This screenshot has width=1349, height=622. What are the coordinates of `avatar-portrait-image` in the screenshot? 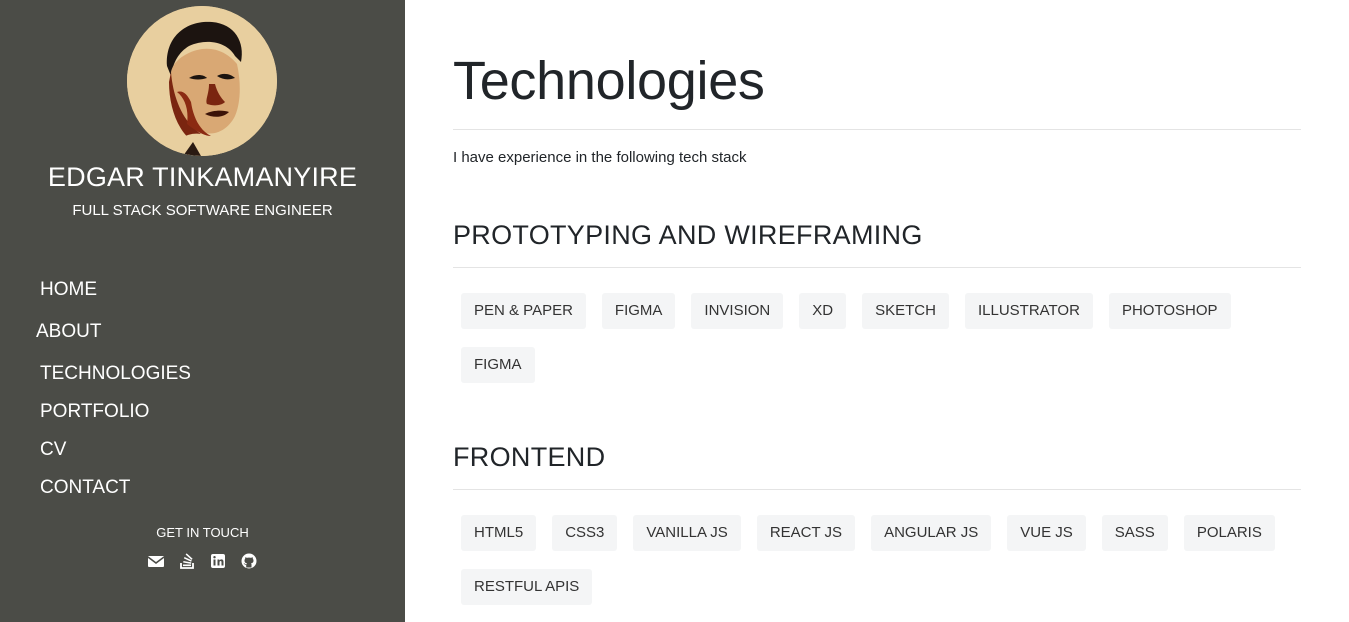 It's located at (202, 81).